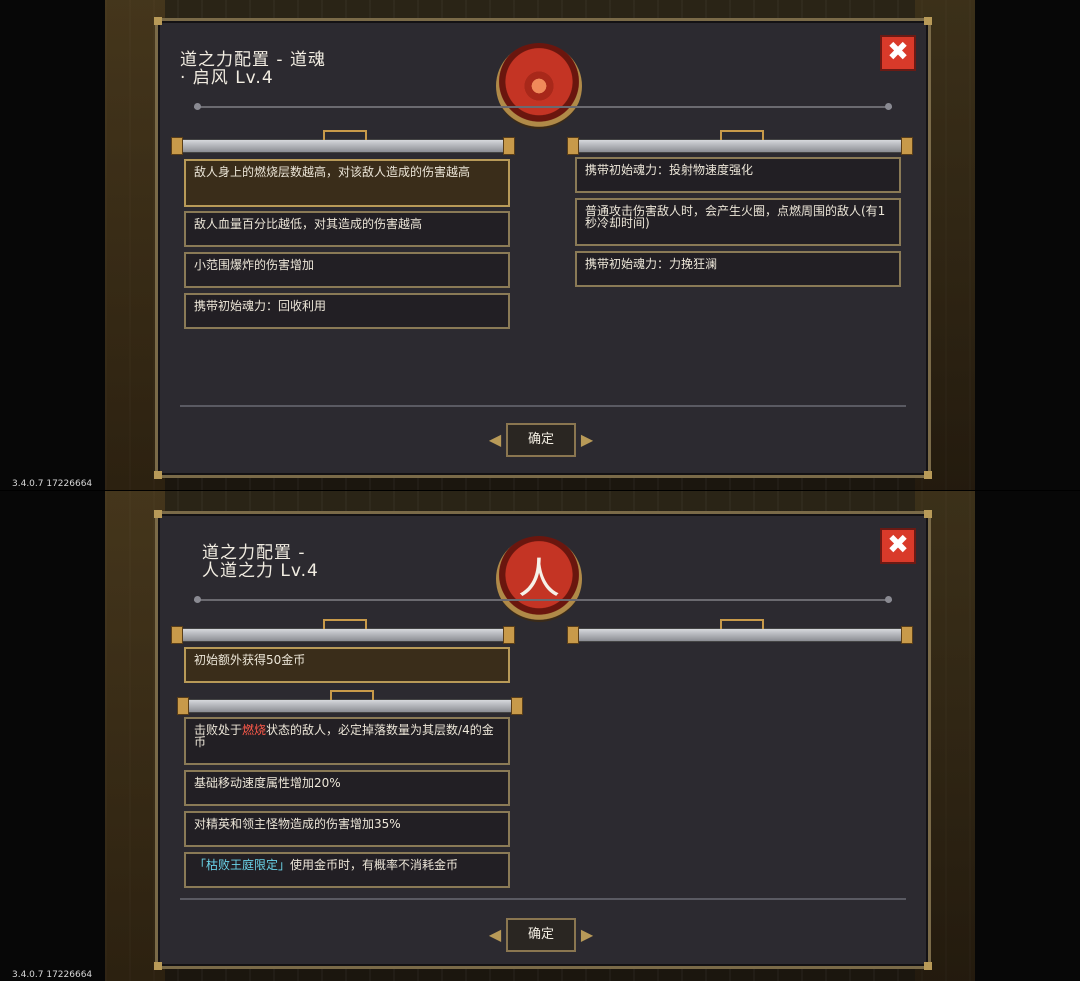 The height and width of the screenshot is (981, 1080). What do you see at coordinates (347, 311) in the screenshot?
I see `effect-item: 携带初始魂力：回收利用` at bounding box center [347, 311].